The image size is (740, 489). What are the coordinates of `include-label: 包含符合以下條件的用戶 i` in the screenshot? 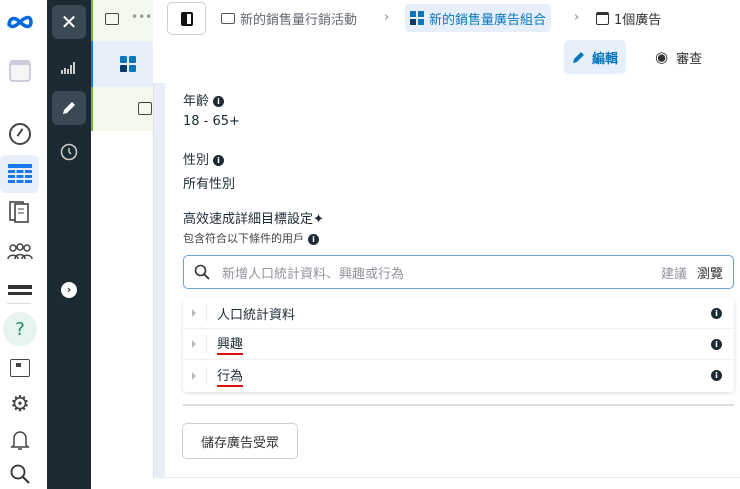 It's located at (251, 238).